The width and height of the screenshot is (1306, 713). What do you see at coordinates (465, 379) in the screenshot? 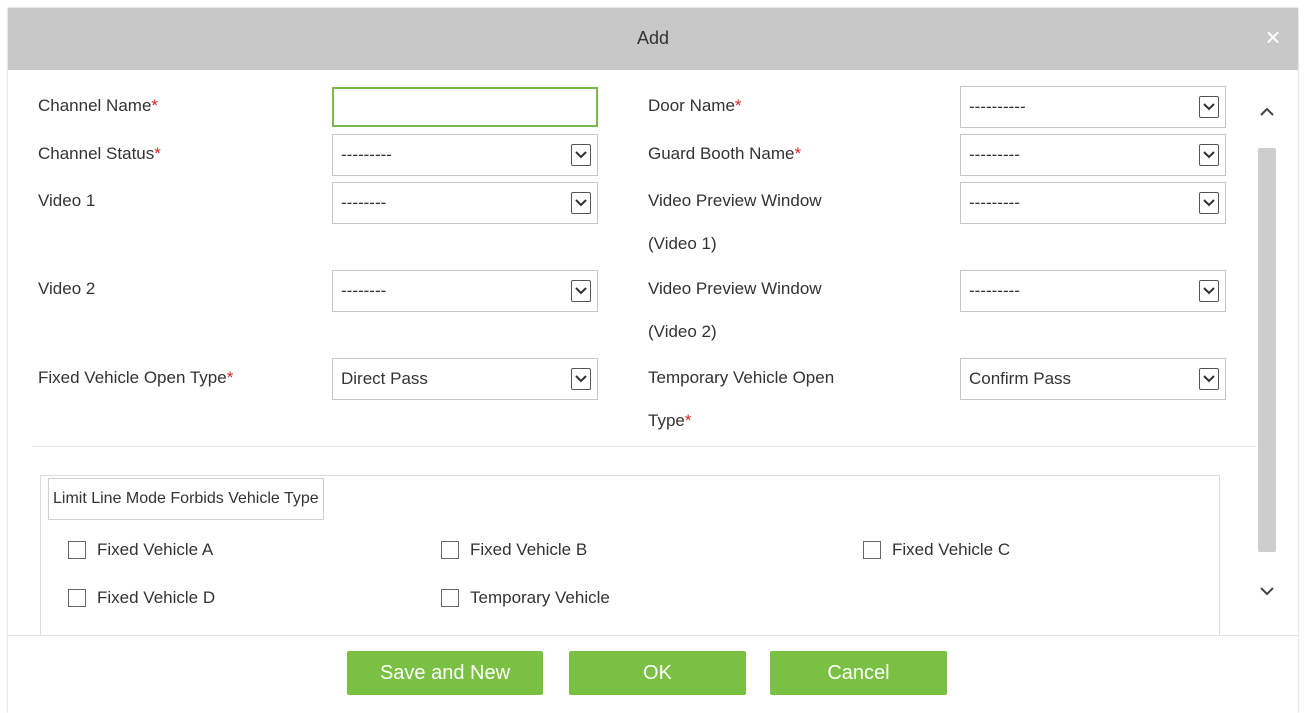
I see `fixed-open-type-select: Direct Pass` at bounding box center [465, 379].